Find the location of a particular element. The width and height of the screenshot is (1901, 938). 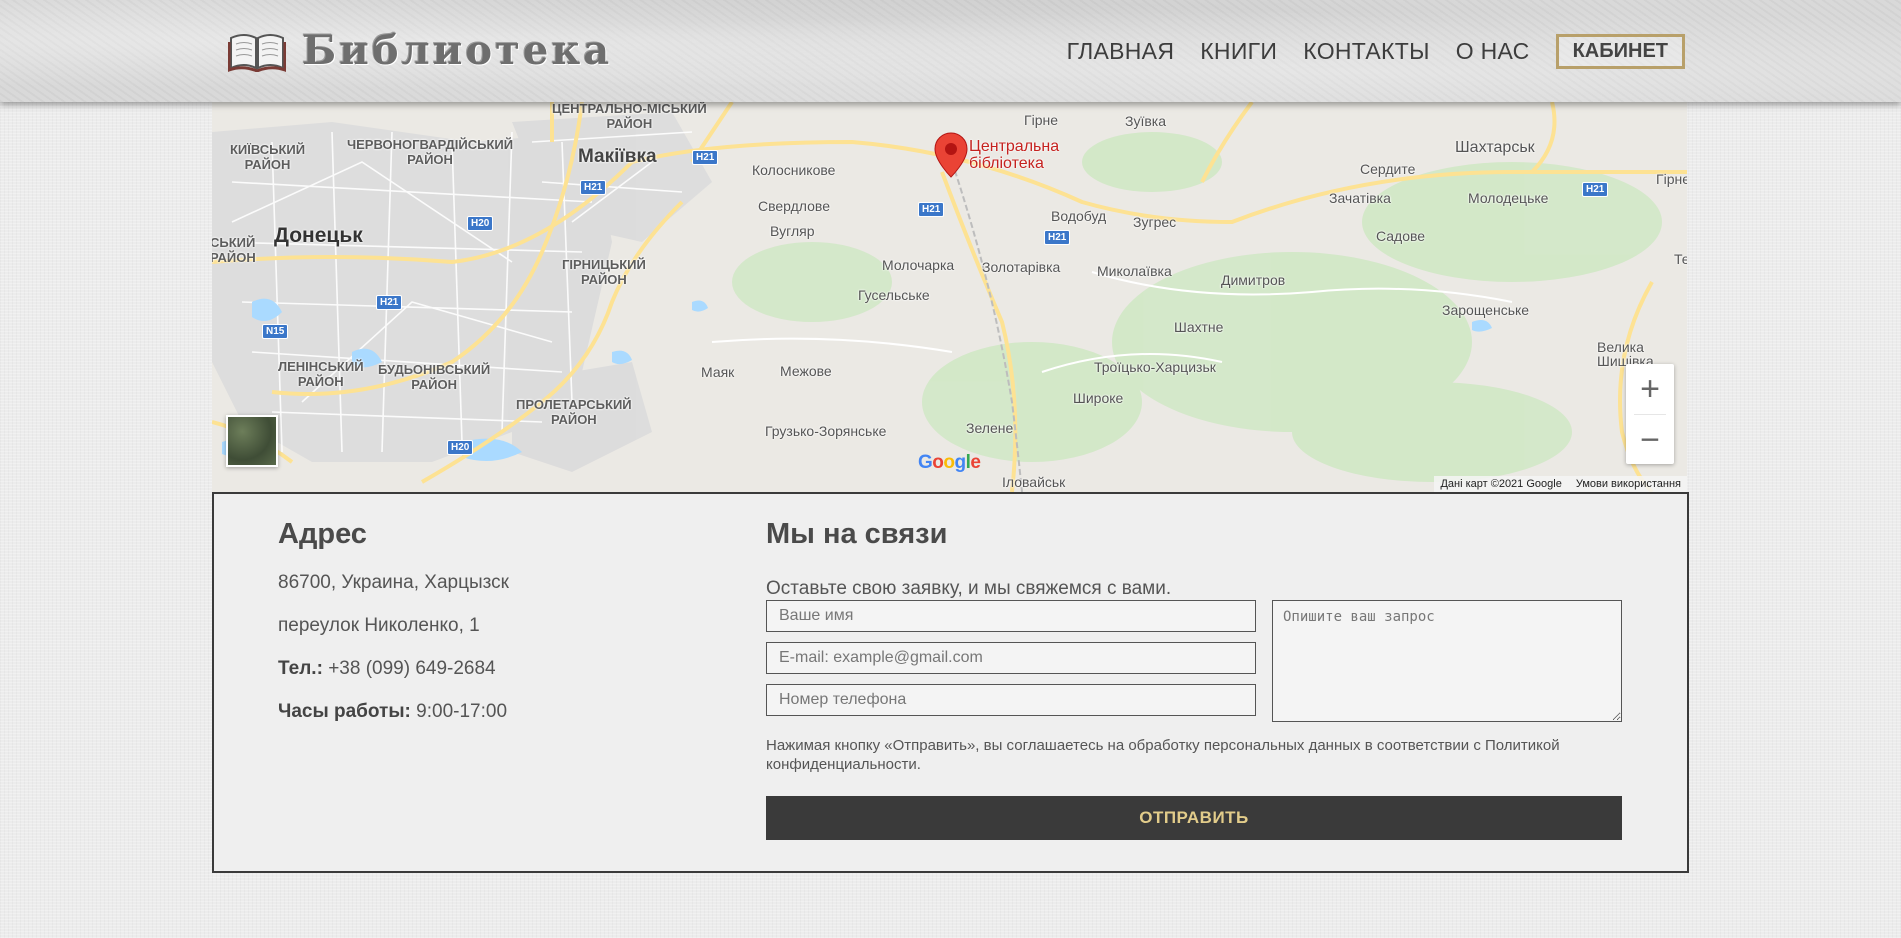

nav-books: КНИГИ is located at coordinates (1238, 51).